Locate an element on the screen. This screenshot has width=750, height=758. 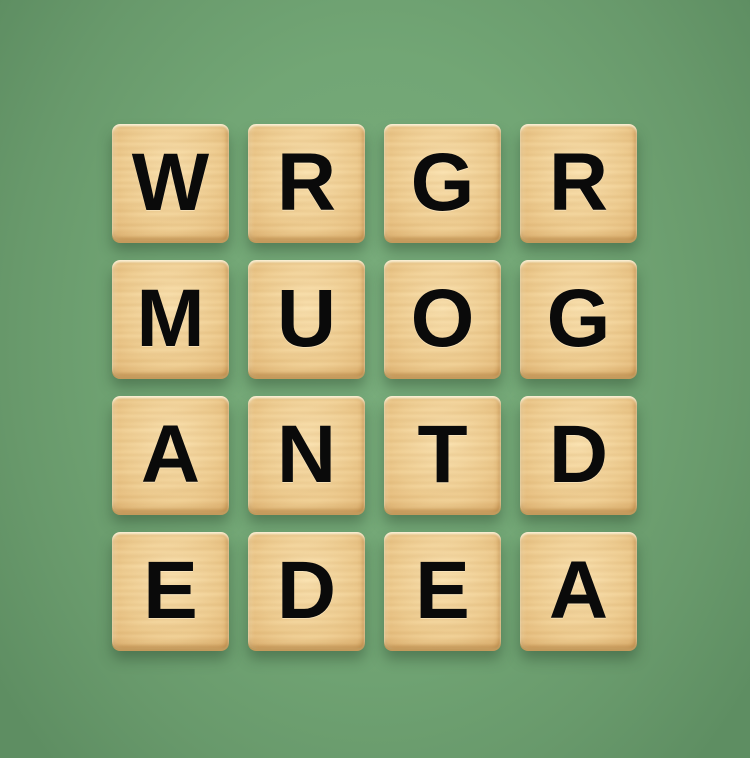
tile-letter: O is located at coordinates (442, 318).